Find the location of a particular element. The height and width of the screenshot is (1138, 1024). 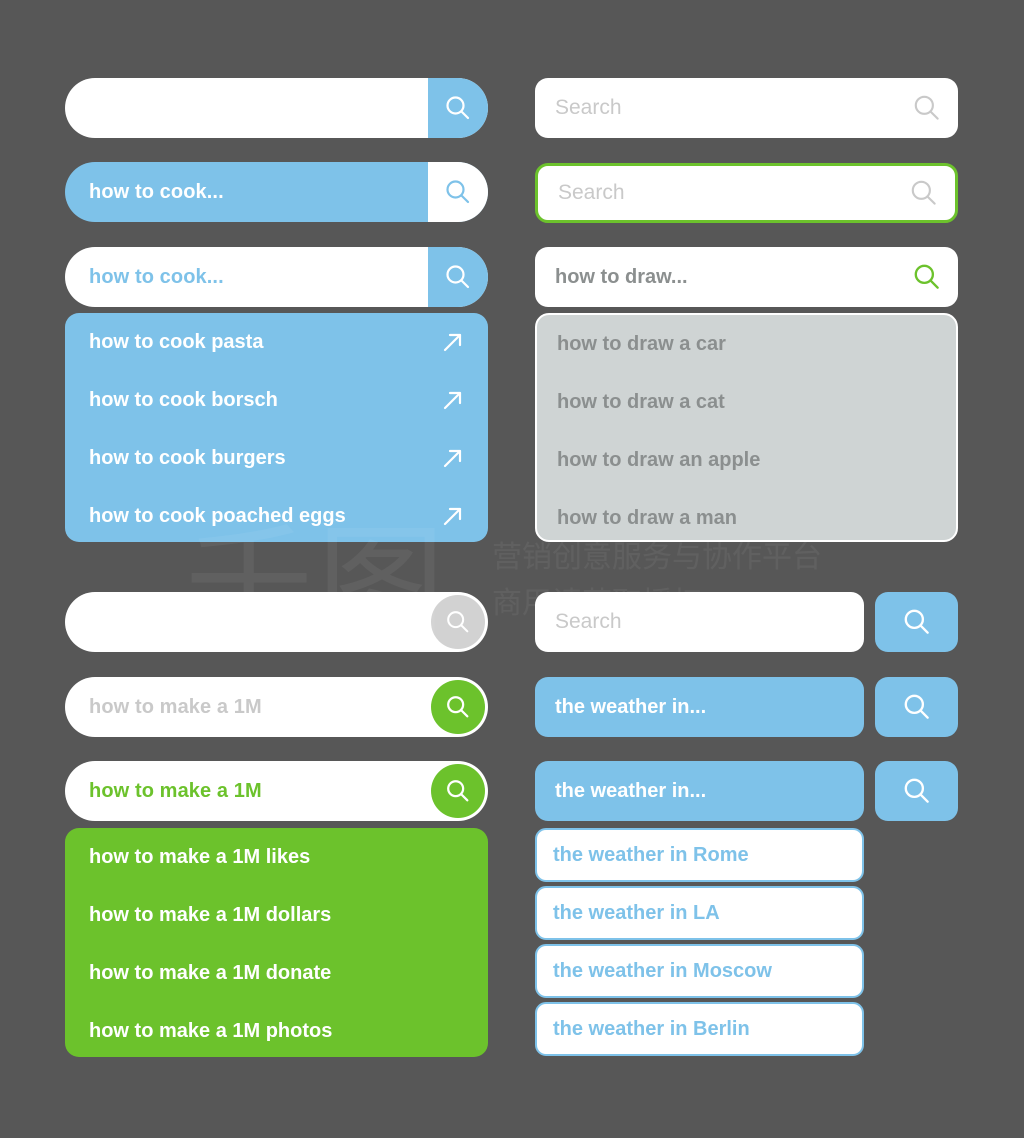

list-item: how to draw a car is located at coordinates (746, 344).